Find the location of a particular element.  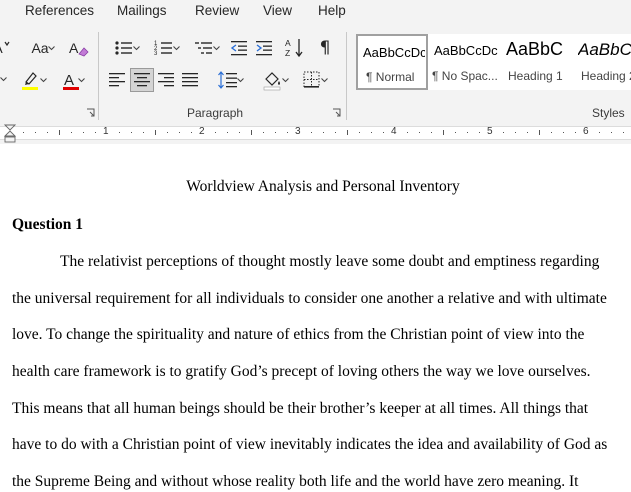

bullet-list-icon is located at coordinates (123, 48).